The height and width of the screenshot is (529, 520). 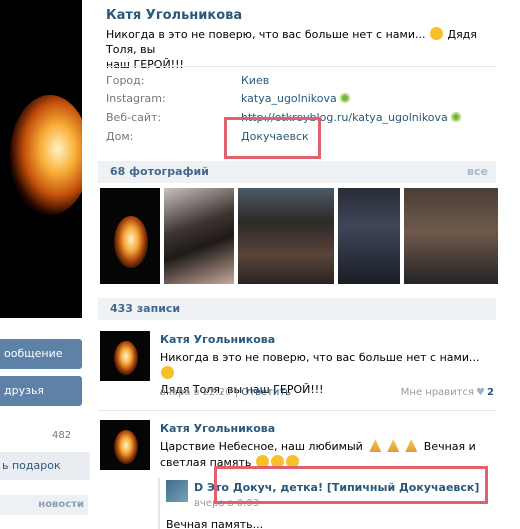 I want to click on website-label: Веб-сайт:, so click(x=134, y=117).